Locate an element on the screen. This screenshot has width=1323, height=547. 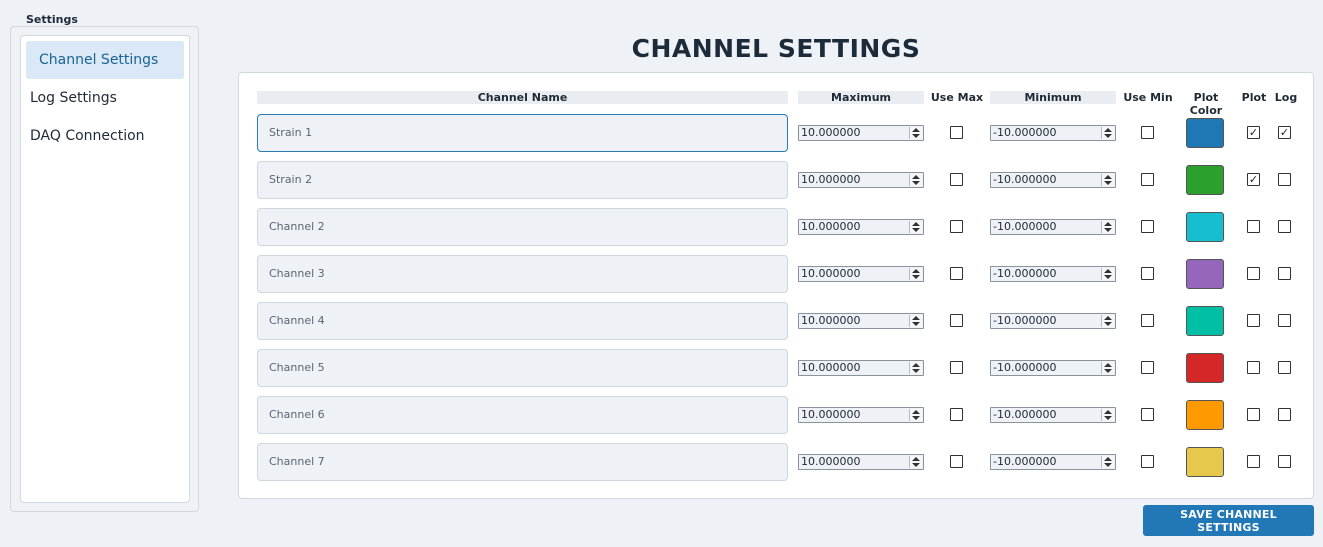
channel-name-input: Channel 6 is located at coordinates (522, 415).